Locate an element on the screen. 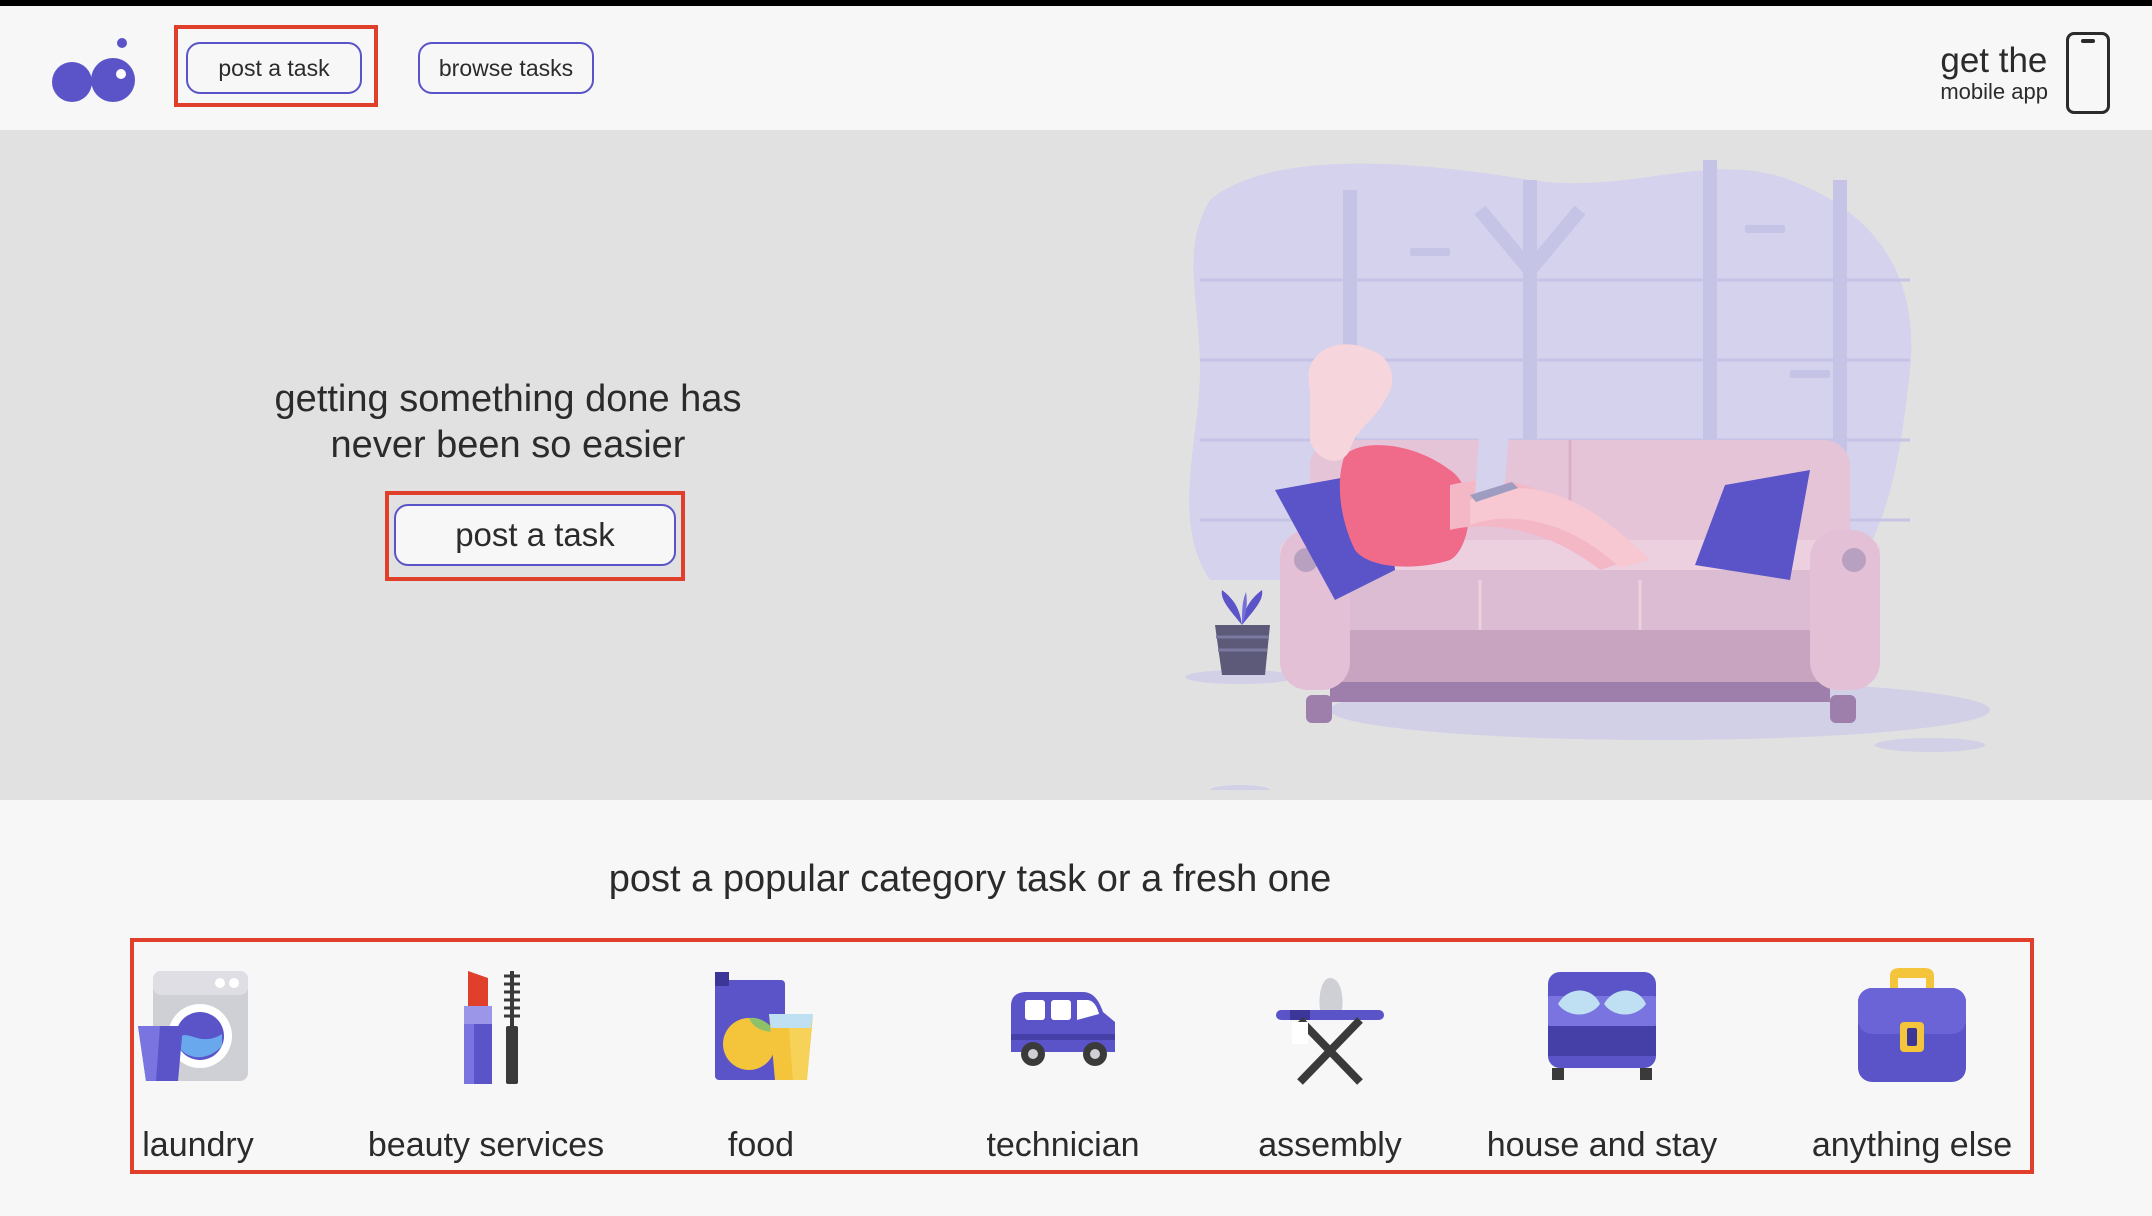  category-label: food is located at coordinates (761, 1145).